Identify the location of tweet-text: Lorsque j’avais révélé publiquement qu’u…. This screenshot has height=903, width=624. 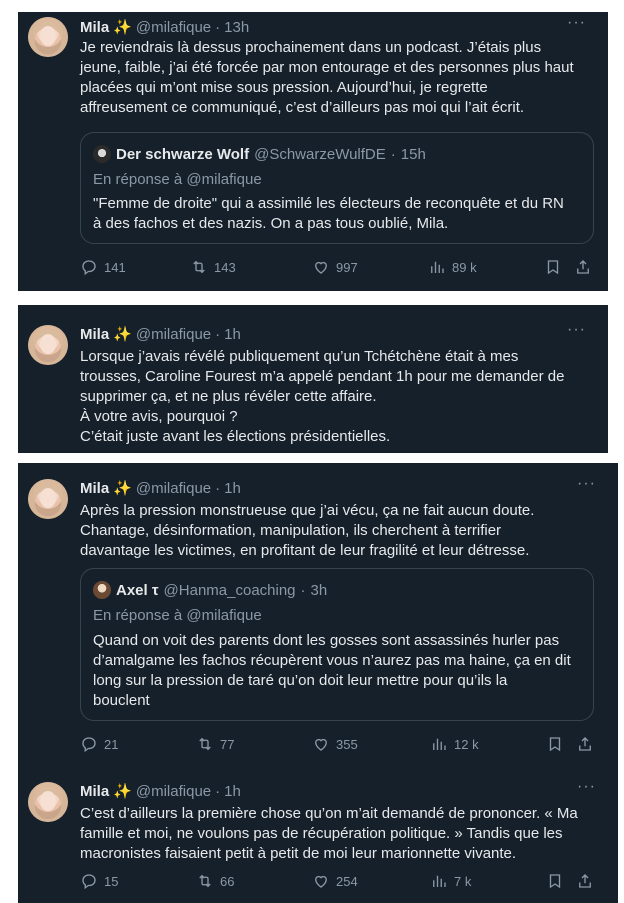
(322, 397).